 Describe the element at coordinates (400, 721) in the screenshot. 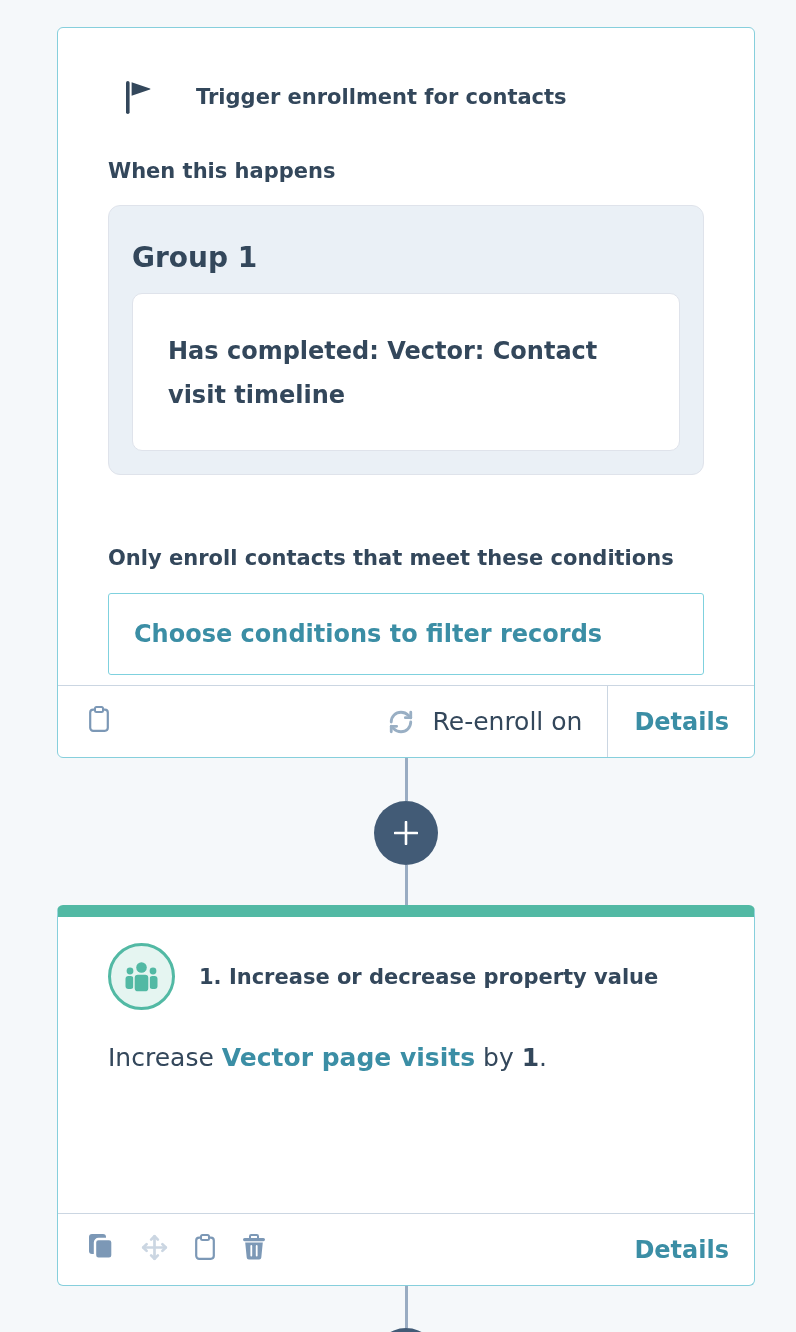

I see `refresh-icon` at that location.